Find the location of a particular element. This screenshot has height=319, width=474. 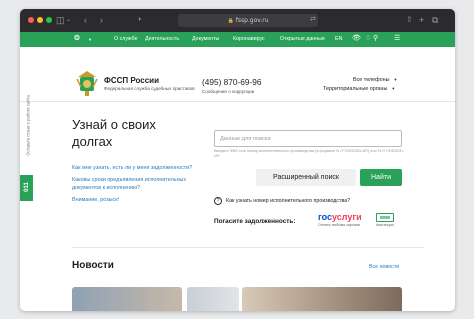

receipt-icon is located at coordinates (385, 217).